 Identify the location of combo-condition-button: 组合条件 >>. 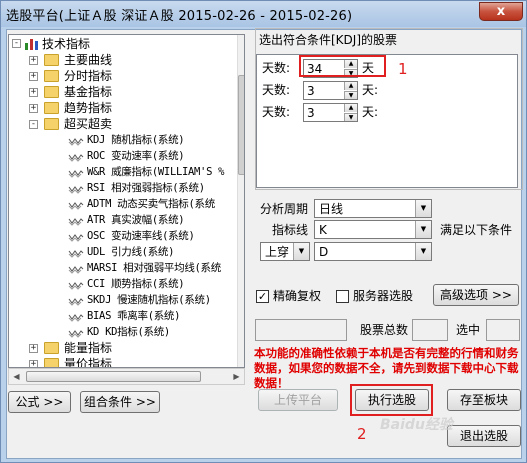
(120, 402).